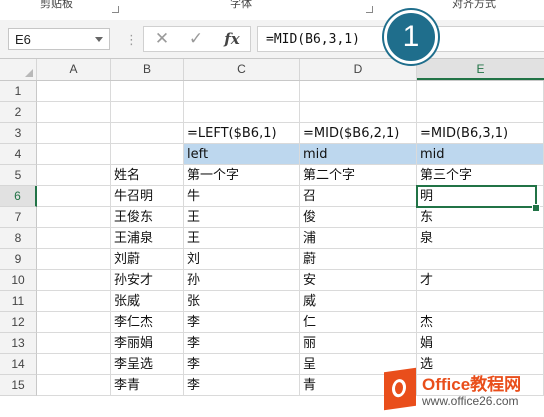 The height and width of the screenshot is (417, 544). What do you see at coordinates (242, 196) in the screenshot?
I see `cell-c6: 牛` at bounding box center [242, 196].